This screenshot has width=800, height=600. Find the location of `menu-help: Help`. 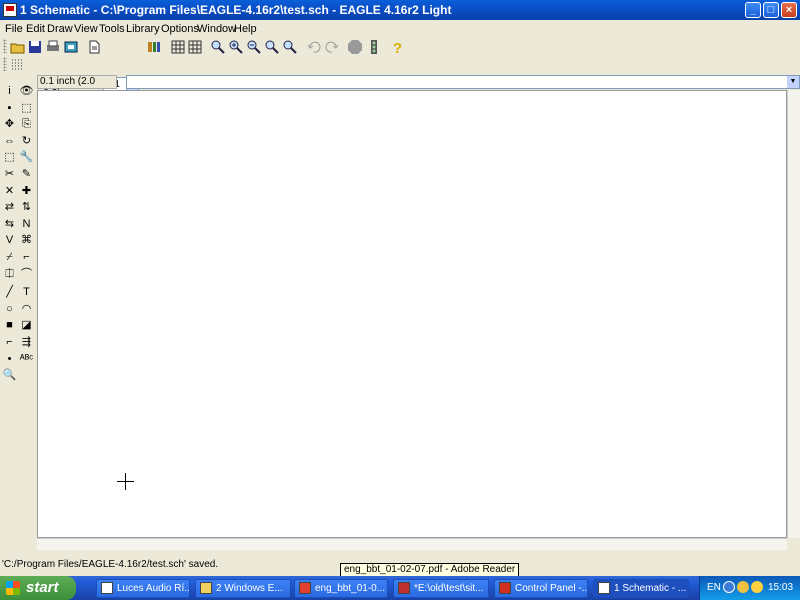

menu-help: Help is located at coordinates (245, 29).